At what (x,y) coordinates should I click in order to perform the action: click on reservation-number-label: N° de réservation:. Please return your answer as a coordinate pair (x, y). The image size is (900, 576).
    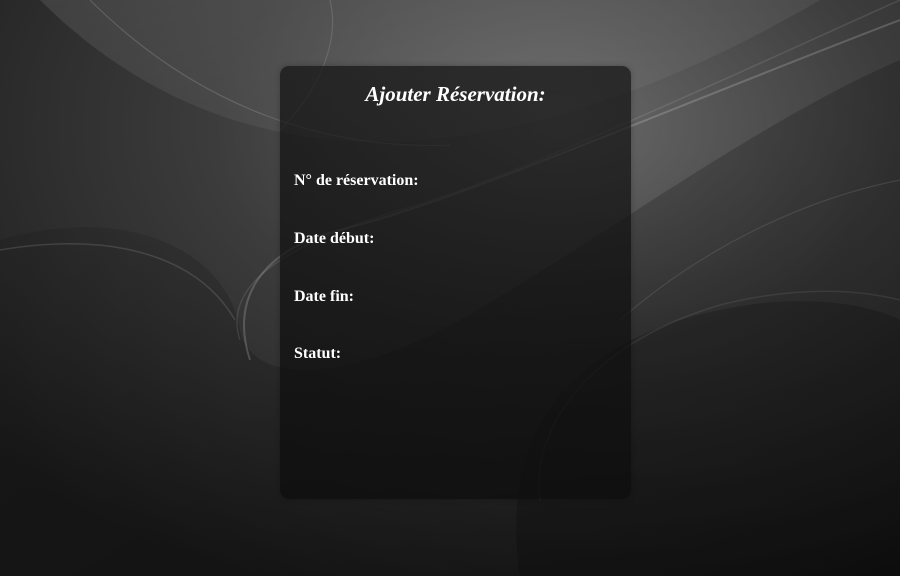
    Looking at the image, I should click on (356, 180).